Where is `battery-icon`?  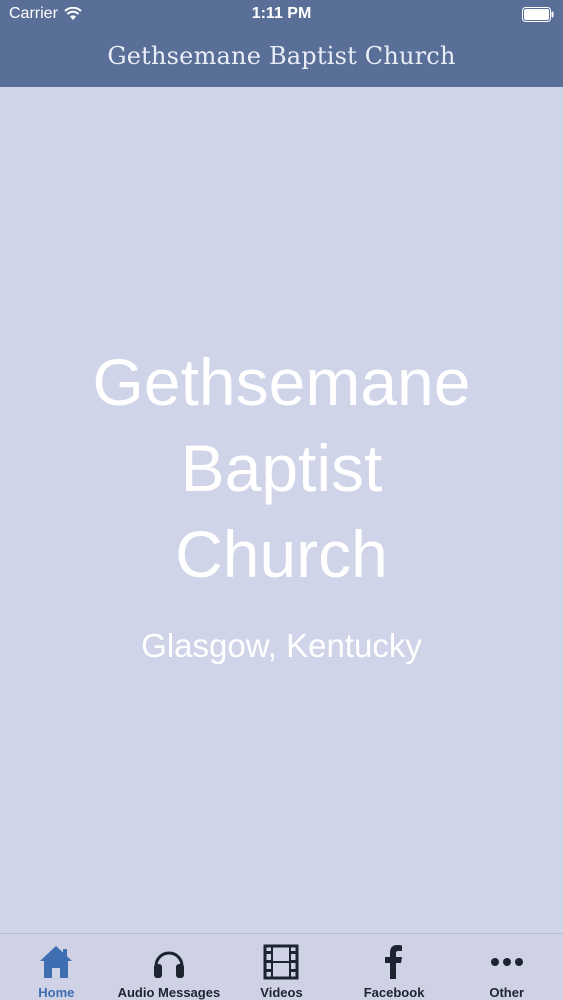 battery-icon is located at coordinates (538, 14).